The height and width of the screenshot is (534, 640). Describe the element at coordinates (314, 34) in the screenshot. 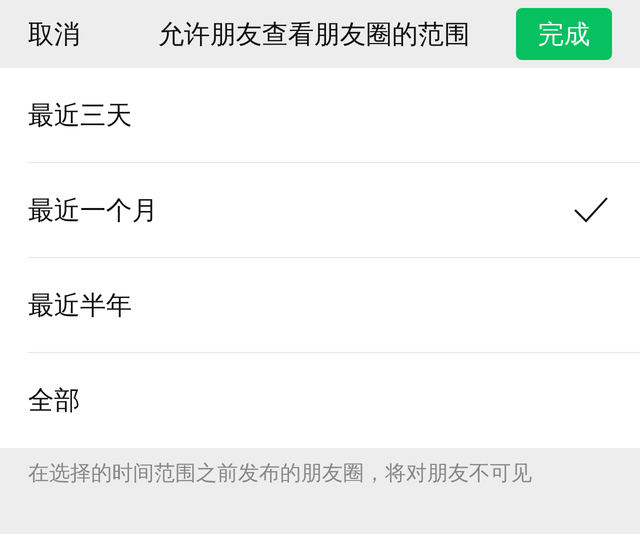

I see `page-title: 允许朋友查看朋友圈的范围` at that location.